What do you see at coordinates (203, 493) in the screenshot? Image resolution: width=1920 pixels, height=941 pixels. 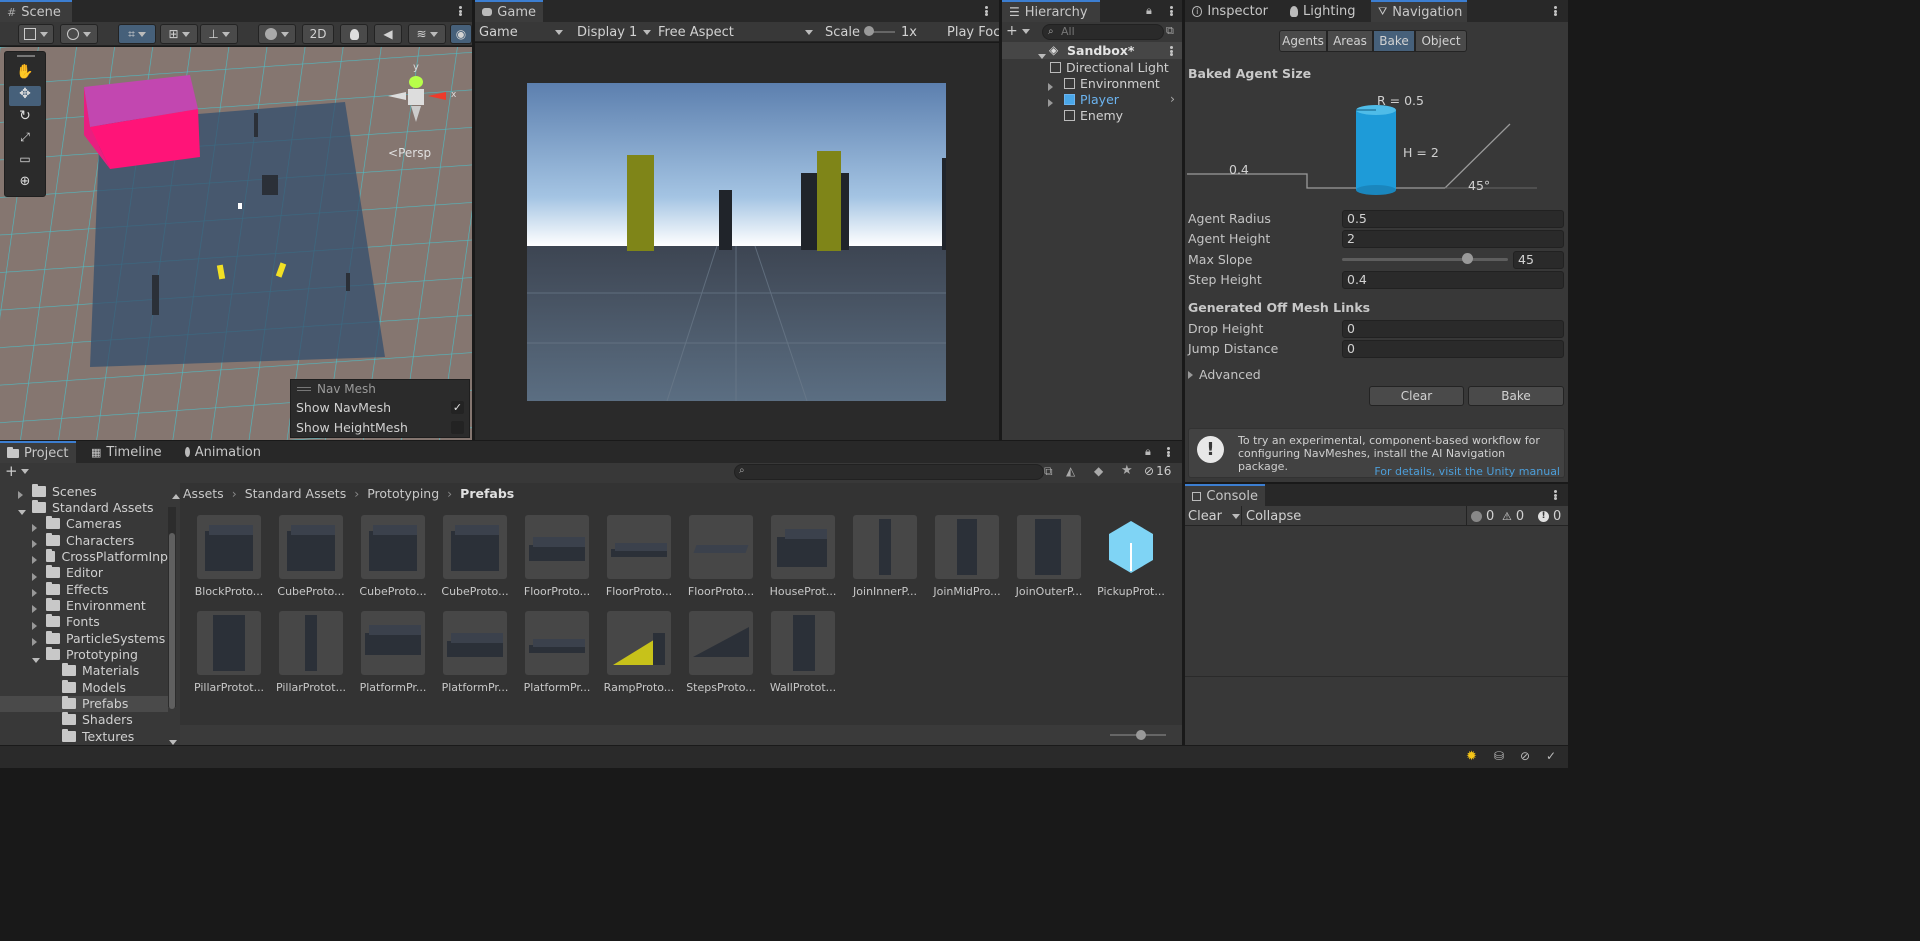 I see `breadcrumb-assets: Assets` at bounding box center [203, 493].